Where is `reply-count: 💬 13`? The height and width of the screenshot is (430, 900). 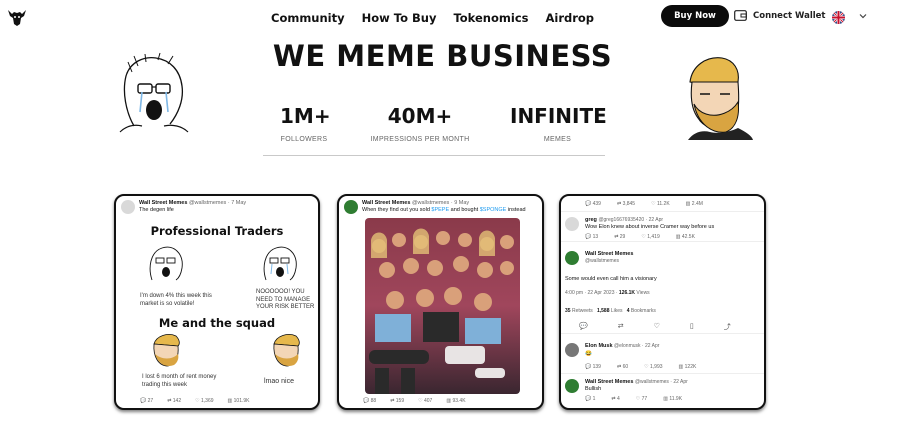 reply-count: 💬 13 is located at coordinates (591, 237).